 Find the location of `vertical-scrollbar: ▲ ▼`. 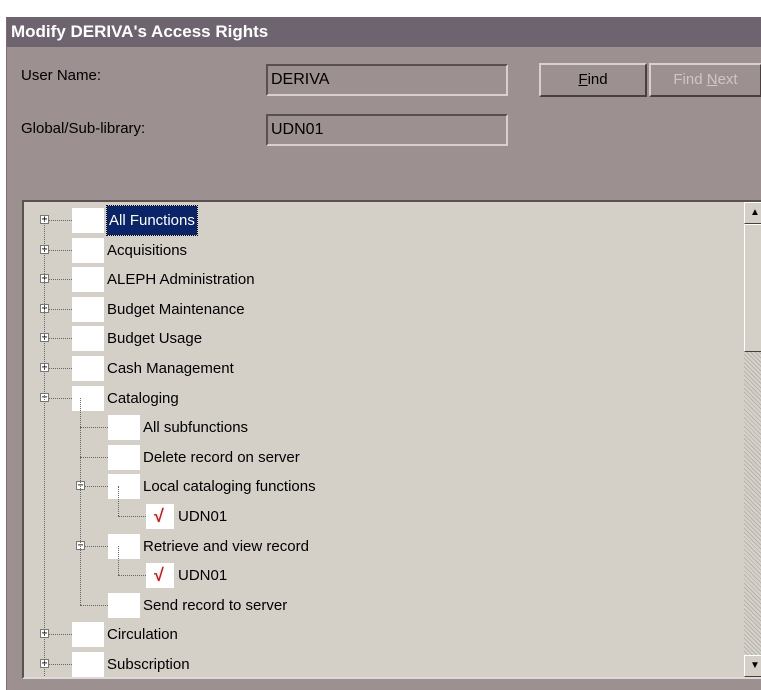

vertical-scrollbar: ▲ ▼ is located at coordinates (752, 439).